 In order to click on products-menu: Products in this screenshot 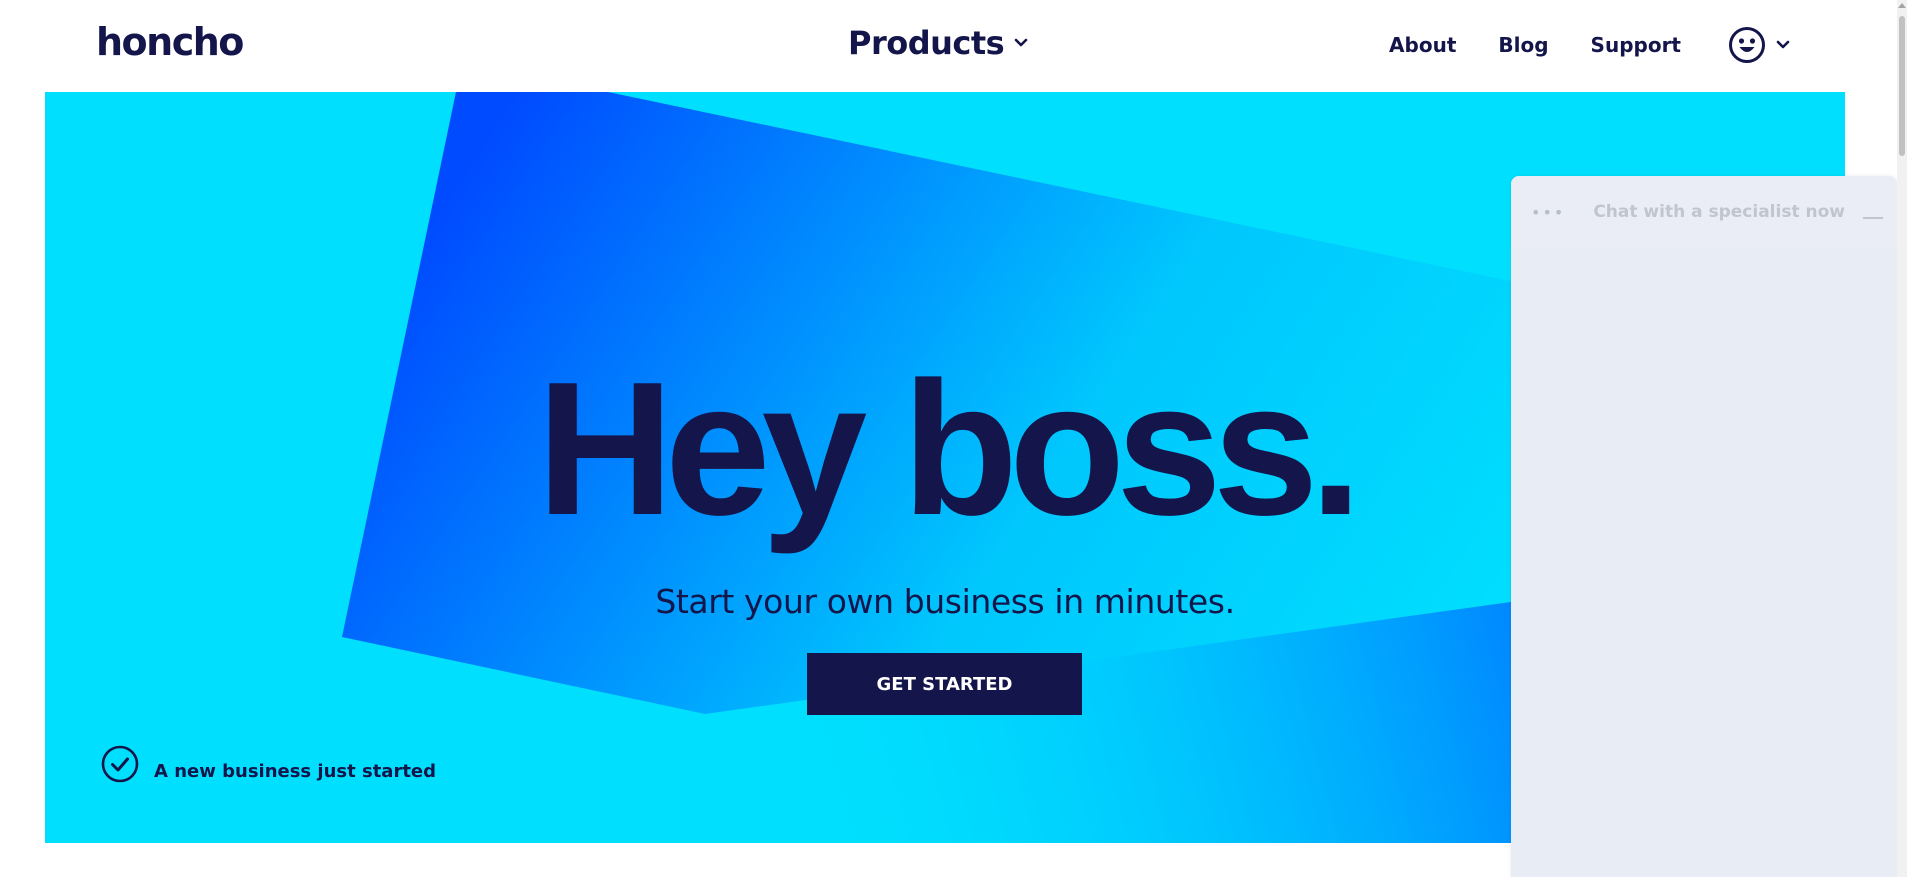, I will do `click(938, 43)`.